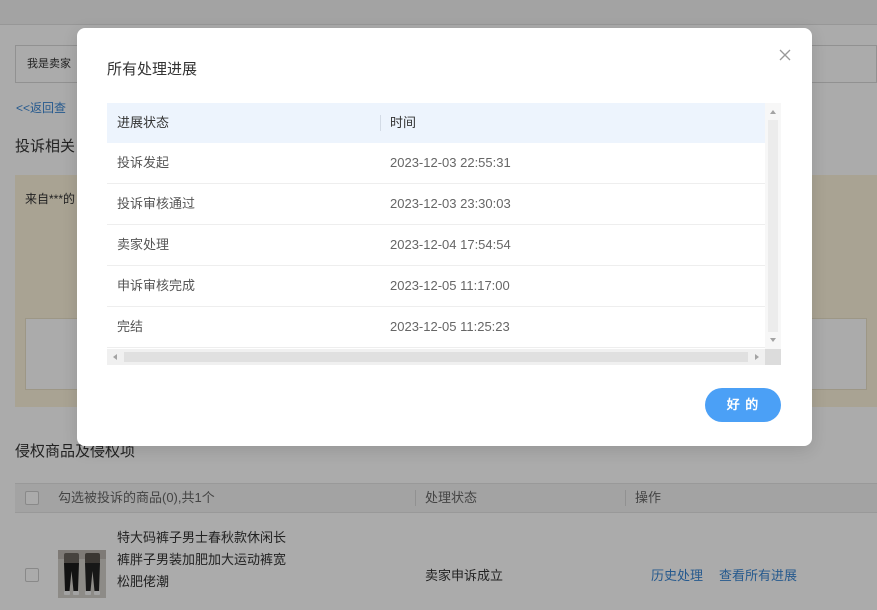  Describe the element at coordinates (380, 123) in the screenshot. I see `column-divider` at that location.